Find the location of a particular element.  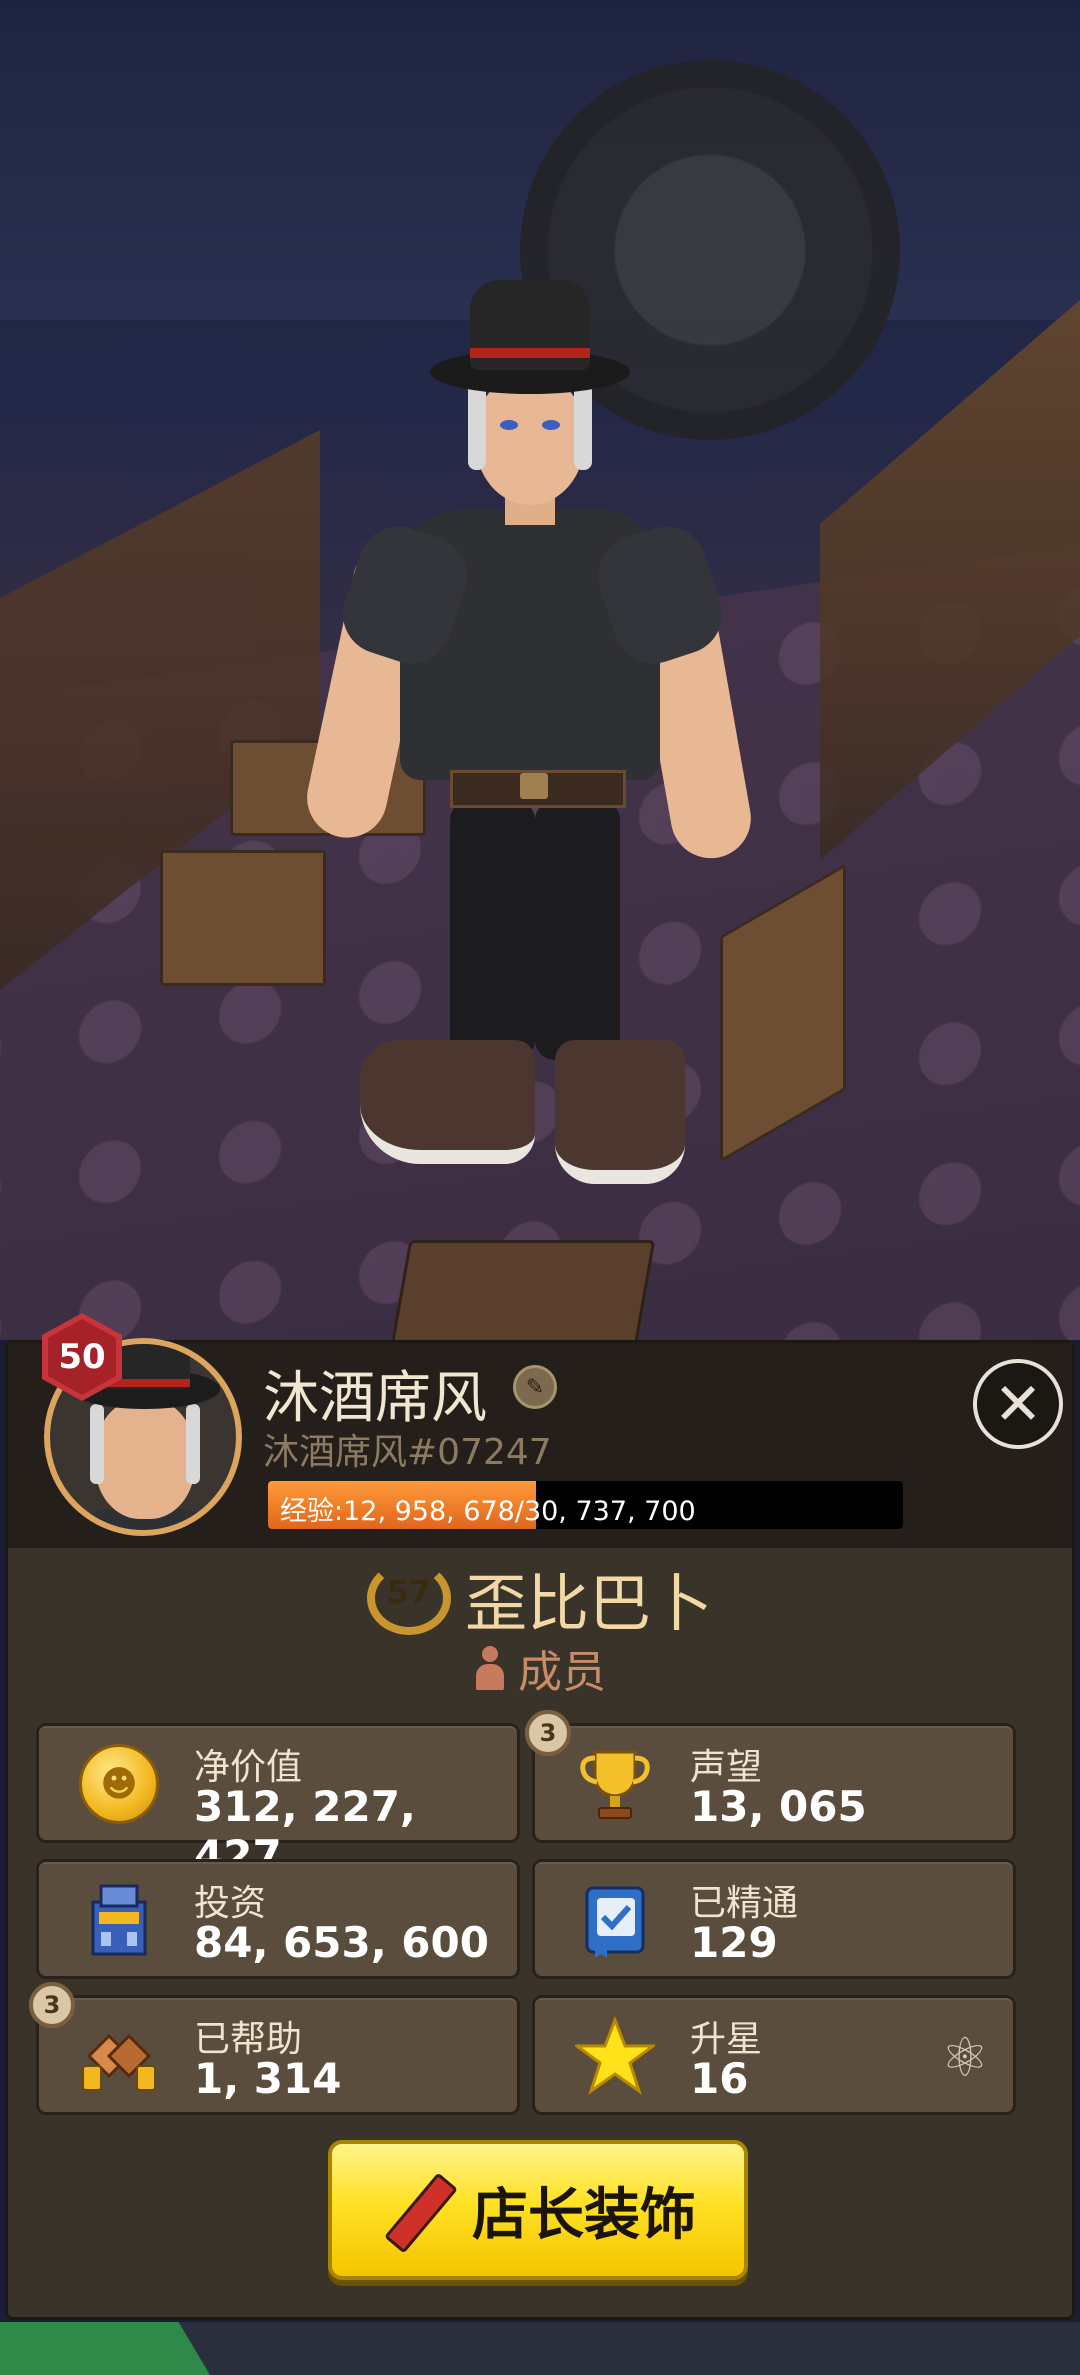

player-tag: 沐酒席风#07247 is located at coordinates (407, 1452).